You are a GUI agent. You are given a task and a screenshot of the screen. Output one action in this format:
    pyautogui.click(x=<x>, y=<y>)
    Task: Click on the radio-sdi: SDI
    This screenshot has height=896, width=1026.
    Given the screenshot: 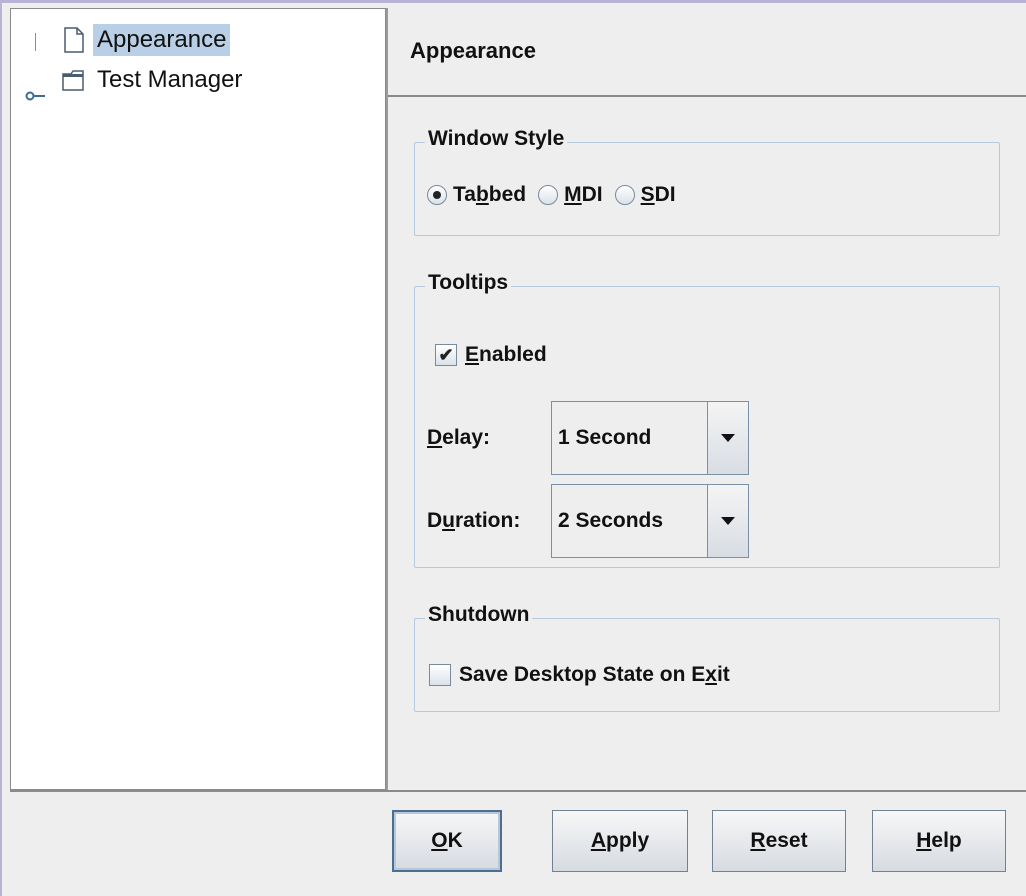 What is the action you would take?
    pyautogui.click(x=645, y=195)
    